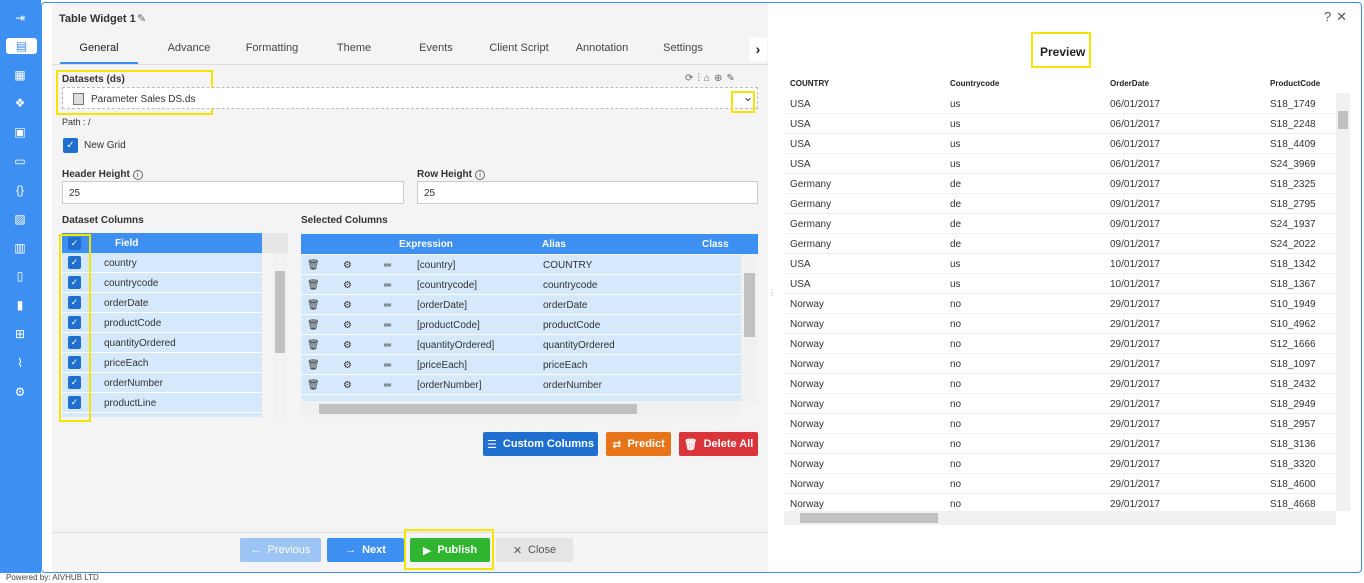 Image resolution: width=1364 pixels, height=583 pixels. I want to click on next-button: → Next, so click(365, 550).